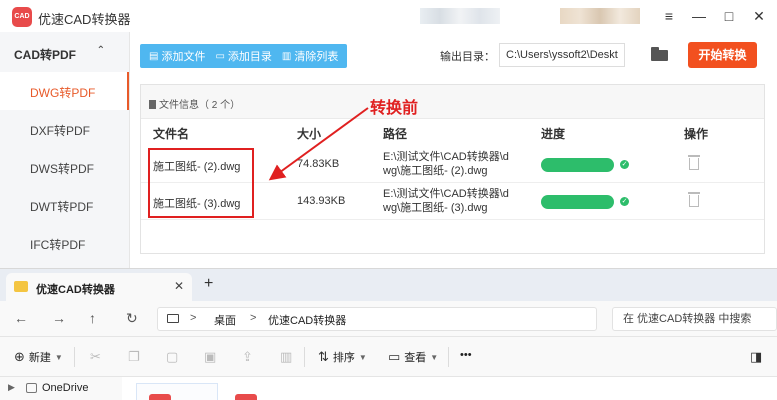 This screenshot has height=400, width=777. What do you see at coordinates (453, 201) in the screenshot?
I see `file-path: E:\测试文件\CAD转换器\d wg\施工图纸- (3).dwg` at bounding box center [453, 201].